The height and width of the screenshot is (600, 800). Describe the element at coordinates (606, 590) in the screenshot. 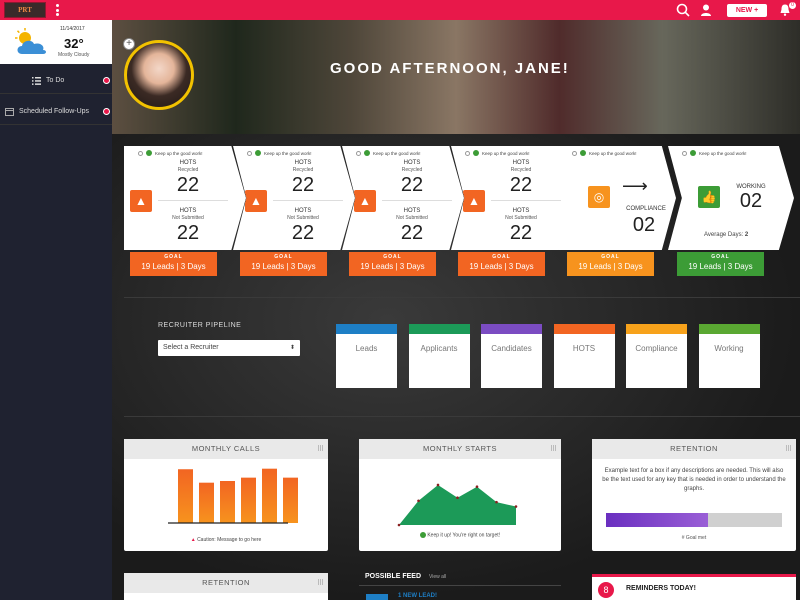

I see `reminders-count: 8` at that location.